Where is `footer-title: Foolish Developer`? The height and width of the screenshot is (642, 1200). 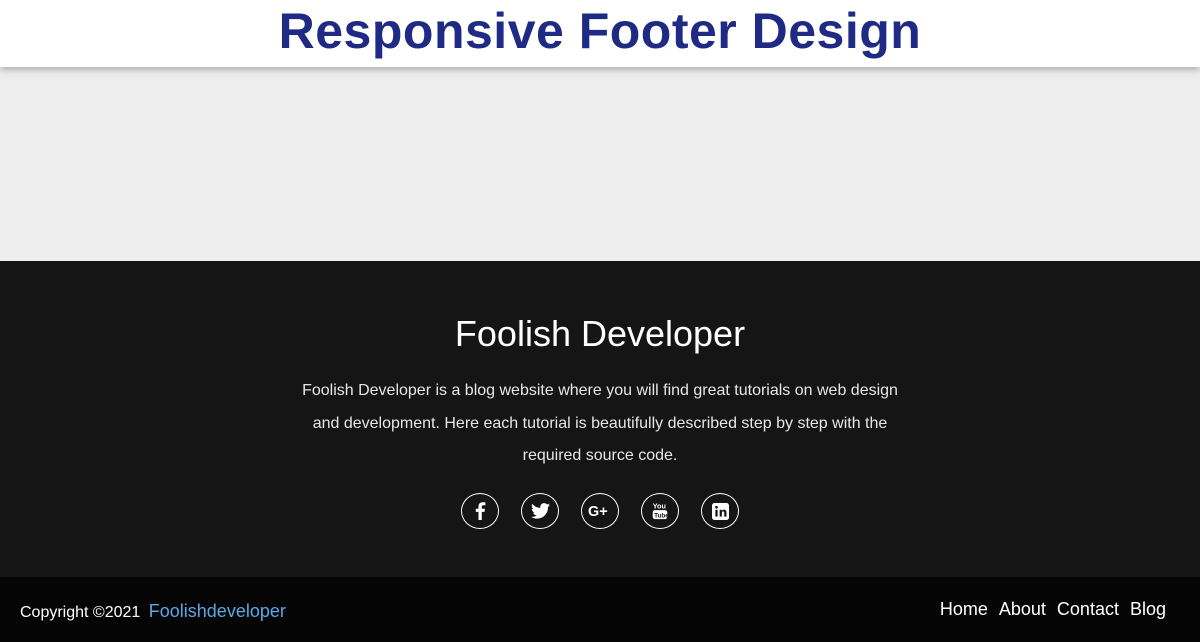
footer-title: Foolish Developer is located at coordinates (600, 333).